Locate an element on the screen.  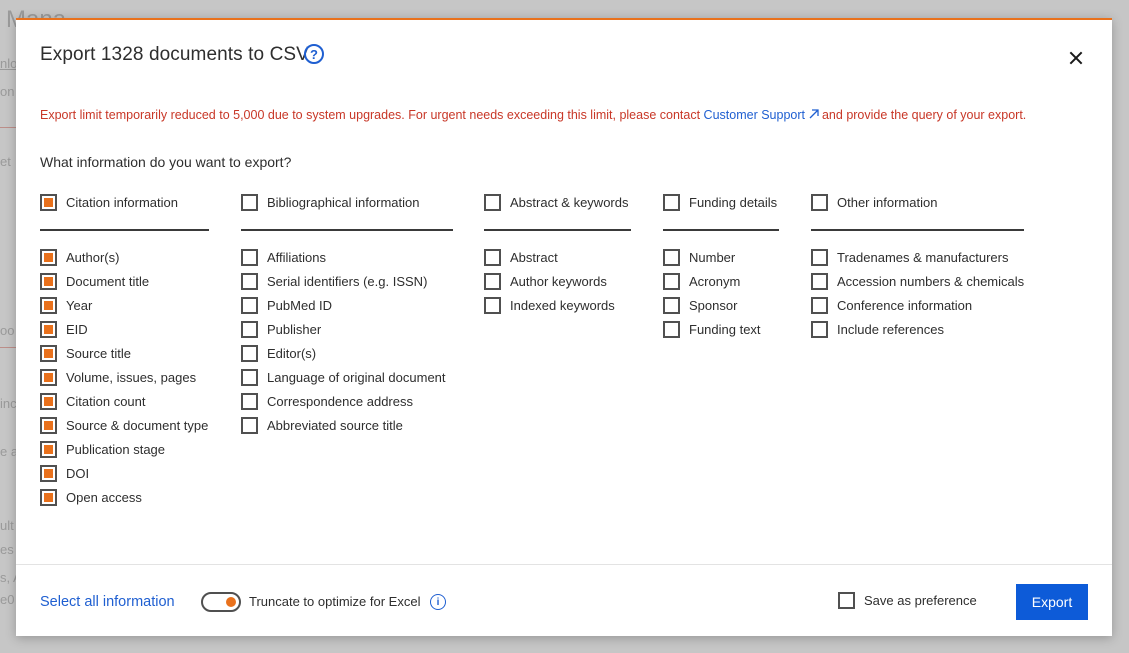
field-checkbox: DOI is located at coordinates (124, 473).